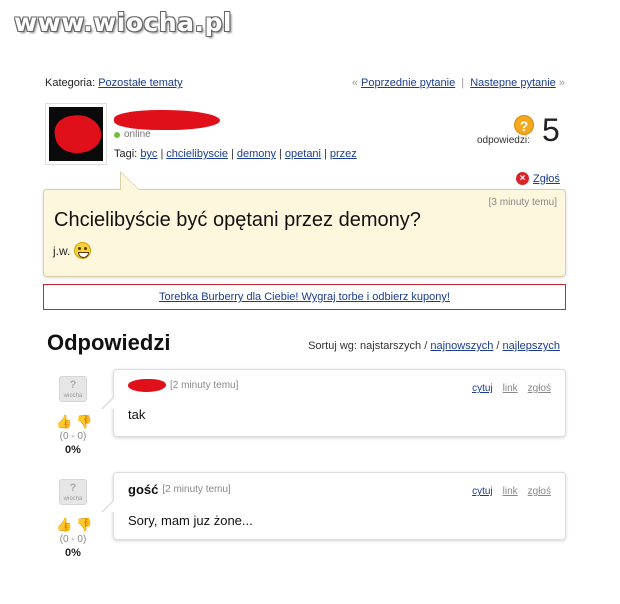  Describe the element at coordinates (546, 179) in the screenshot. I see `report-link: Zgłoś` at that location.